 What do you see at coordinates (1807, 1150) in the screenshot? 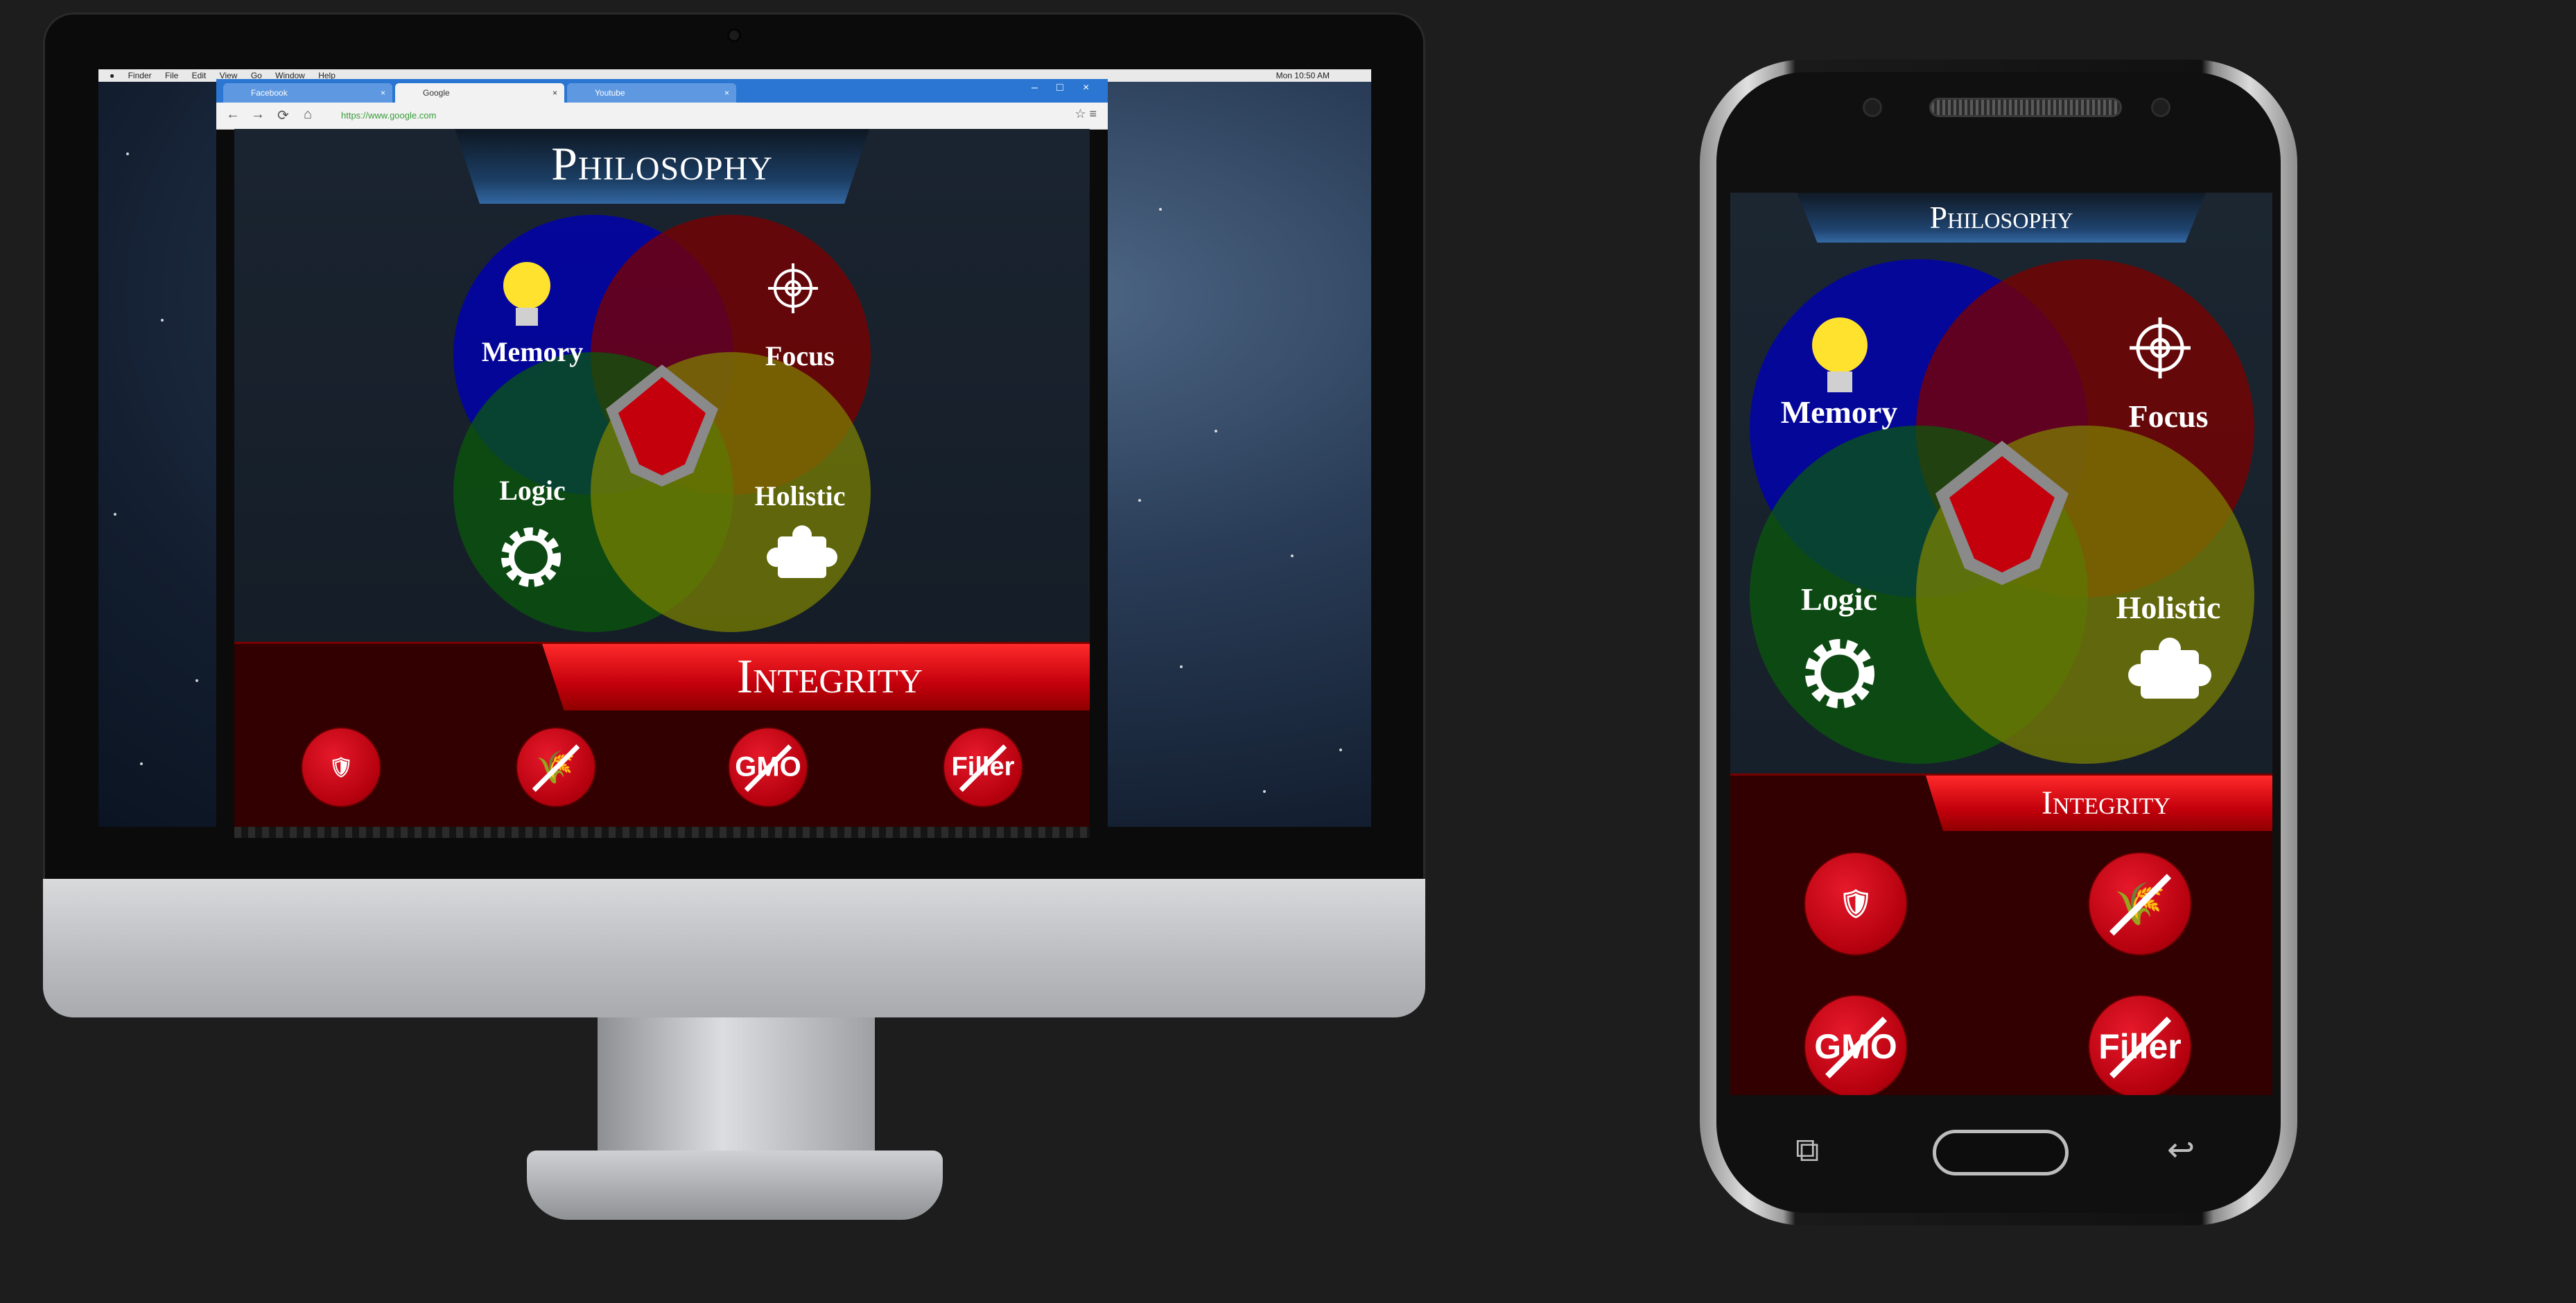
I see `recent-apps-icon: ⧉` at bounding box center [1807, 1150].